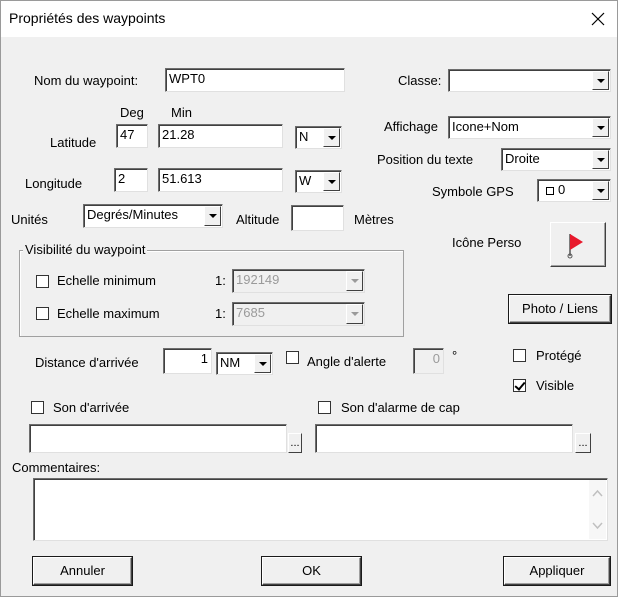  Describe the element at coordinates (455, 355) in the screenshot. I see `angle-alerte-unit: °` at that location.